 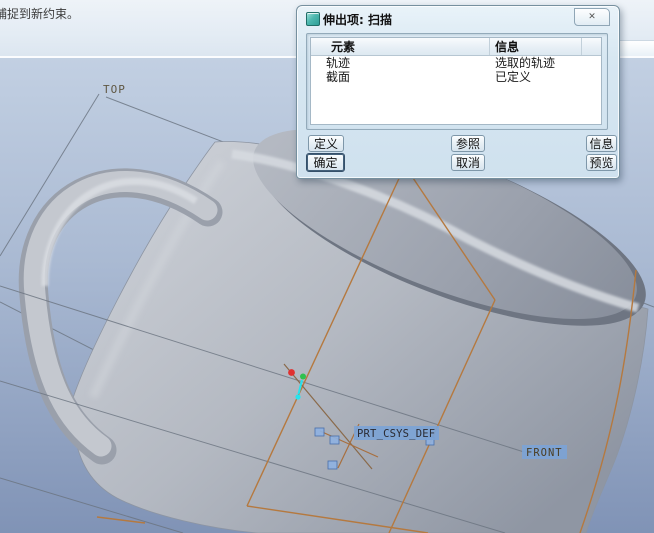 I want to click on cancel-button: 取消, so click(x=468, y=162).